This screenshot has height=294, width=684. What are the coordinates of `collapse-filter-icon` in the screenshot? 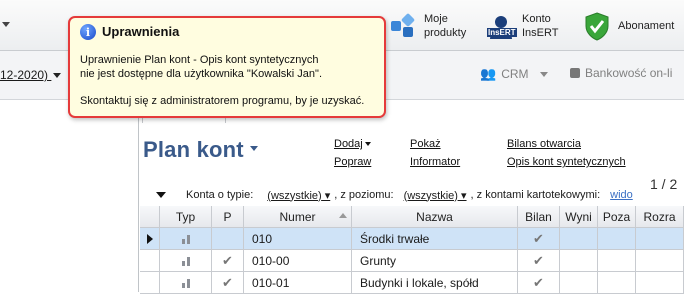 It's located at (161, 195).